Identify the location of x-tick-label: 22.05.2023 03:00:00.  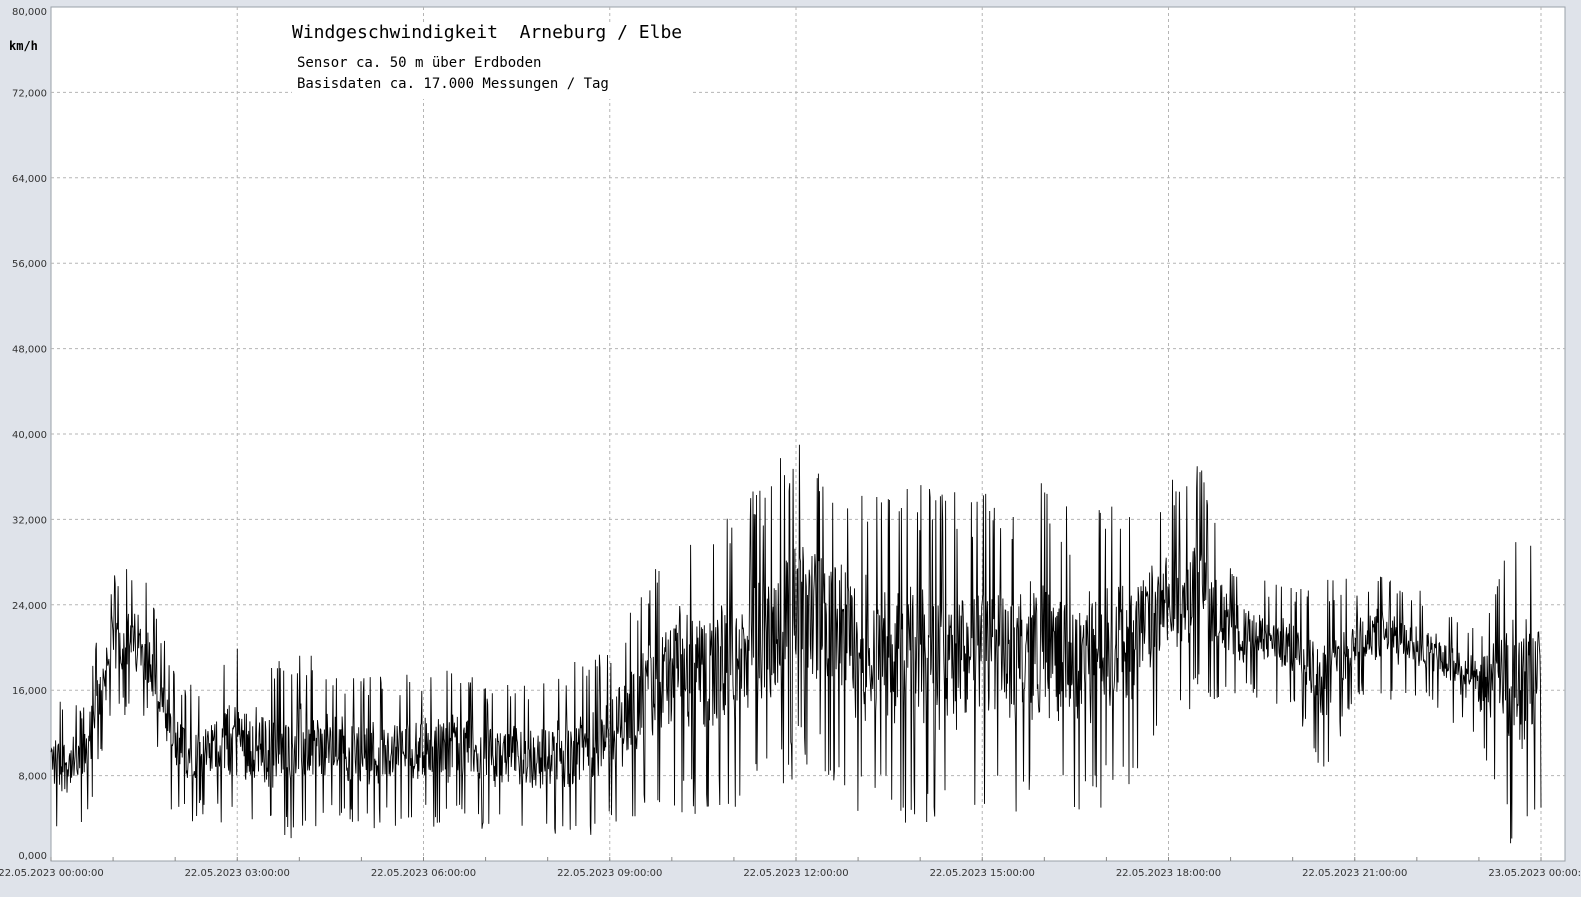
(237, 873).